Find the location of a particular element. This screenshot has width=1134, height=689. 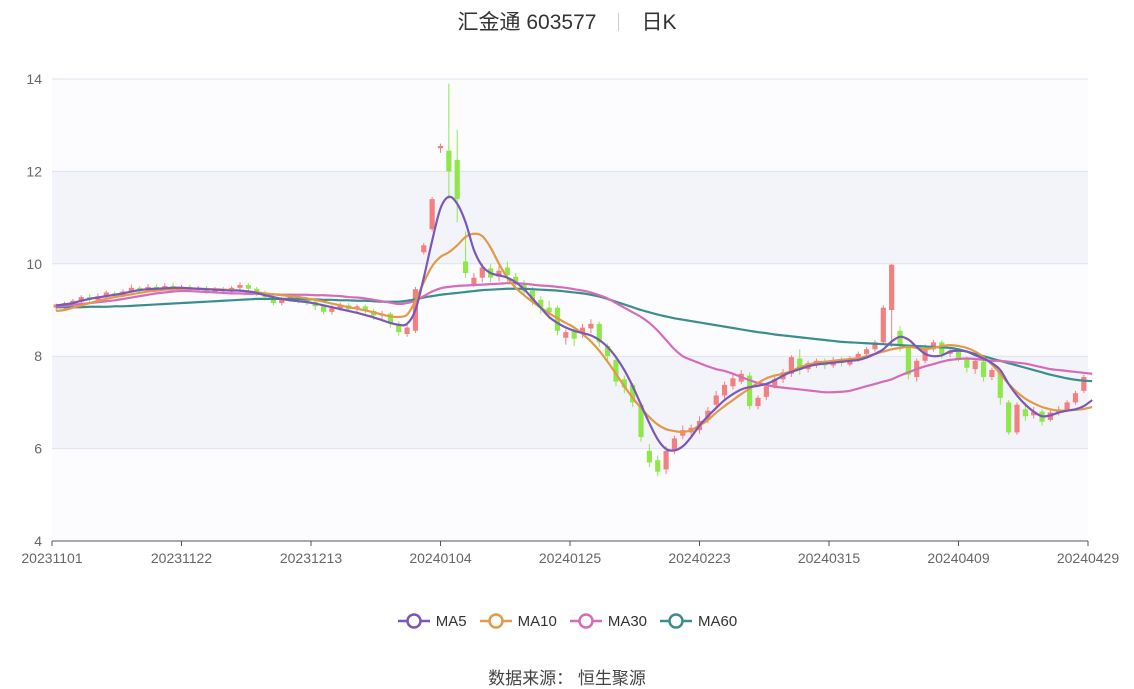

legend: MA5 MA10 MA30 MA60 is located at coordinates (567, 623).